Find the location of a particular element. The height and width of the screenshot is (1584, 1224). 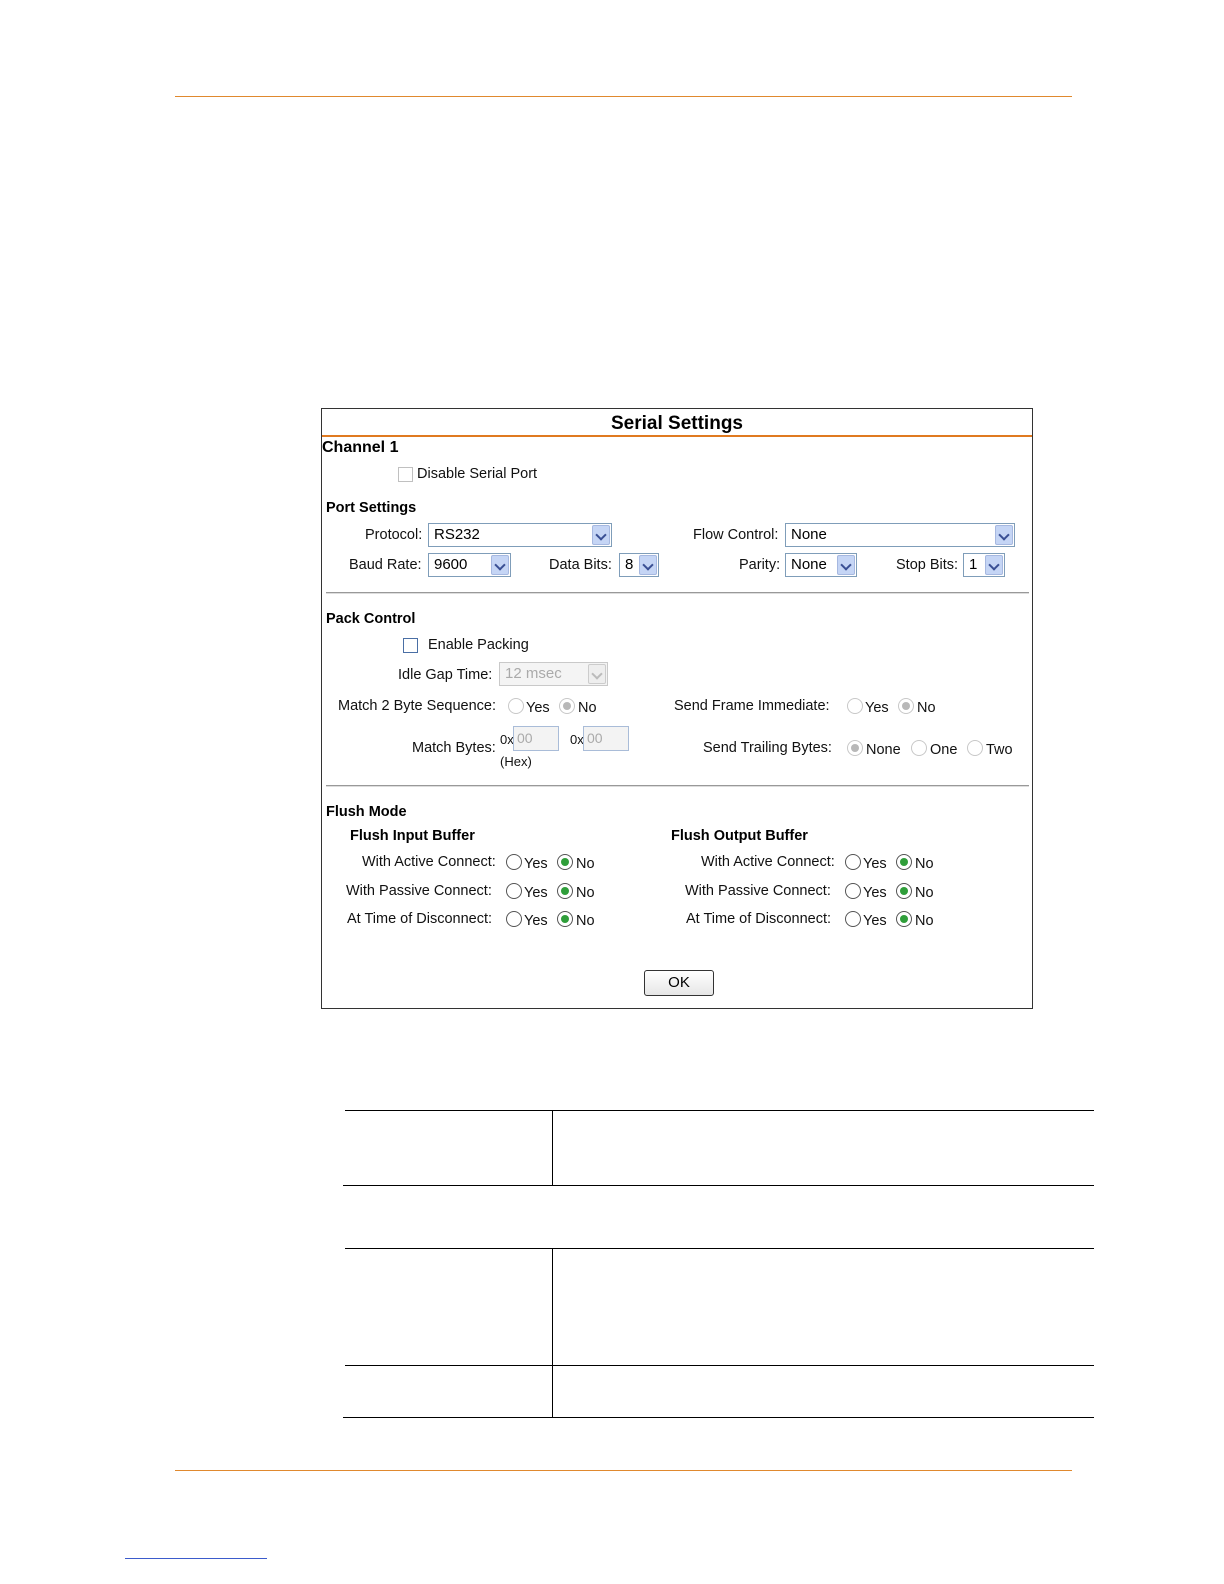

input-active-yes-radio is located at coordinates (514, 862).